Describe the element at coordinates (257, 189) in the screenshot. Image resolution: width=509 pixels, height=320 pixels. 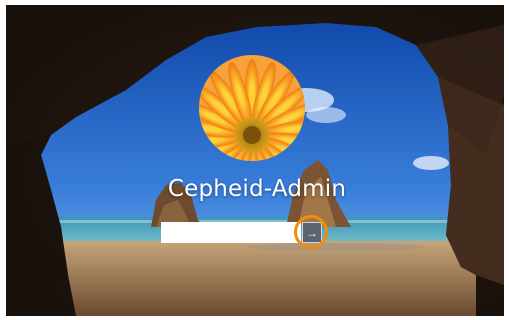
I see `username-label: Cepheid-Admin` at that location.